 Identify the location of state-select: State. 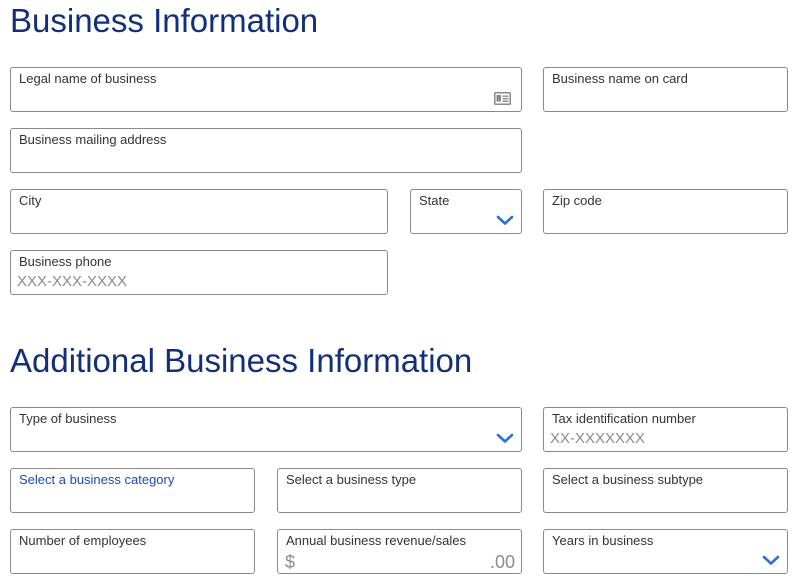
(466, 211).